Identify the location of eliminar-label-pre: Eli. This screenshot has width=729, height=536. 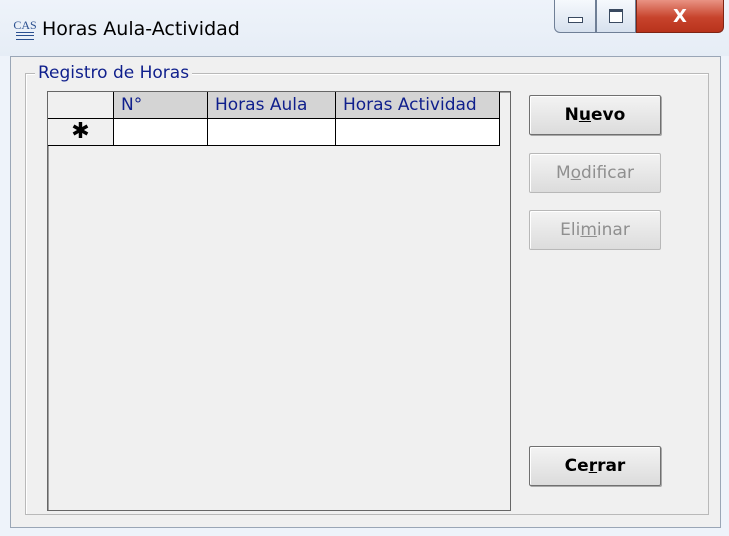
(570, 230).